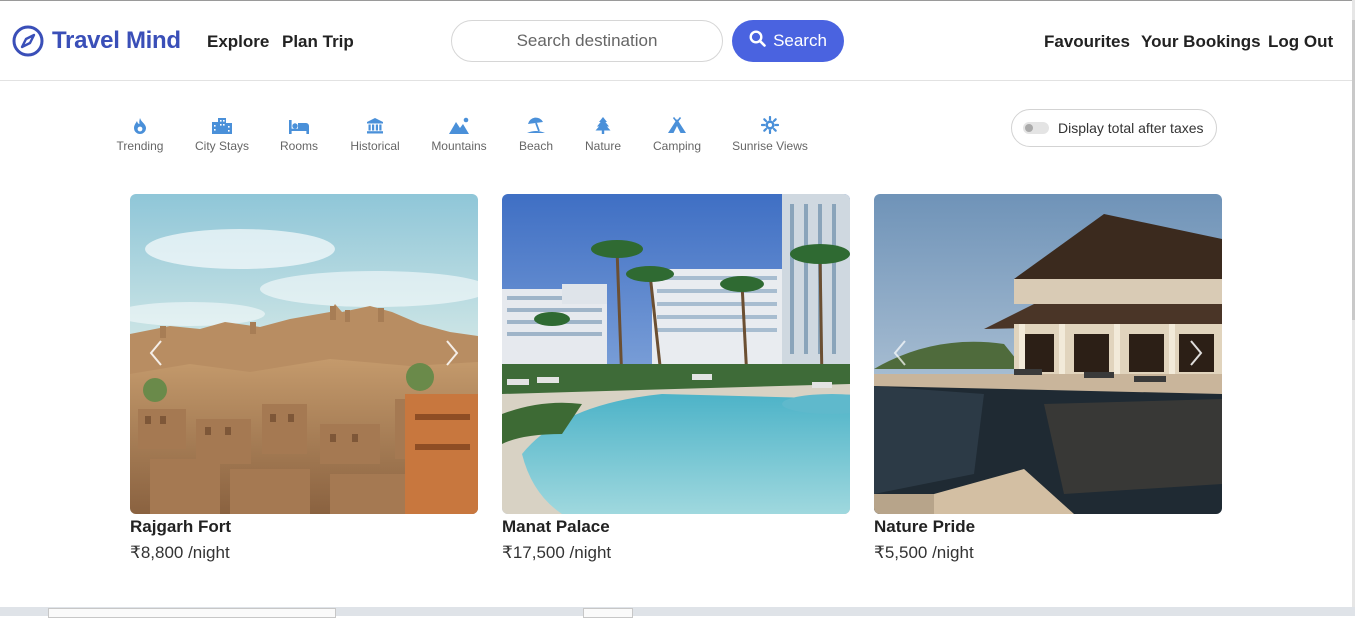  Describe the element at coordinates (924, 552) in the screenshot. I see `listing-price: ₹5,500 /night` at that location.